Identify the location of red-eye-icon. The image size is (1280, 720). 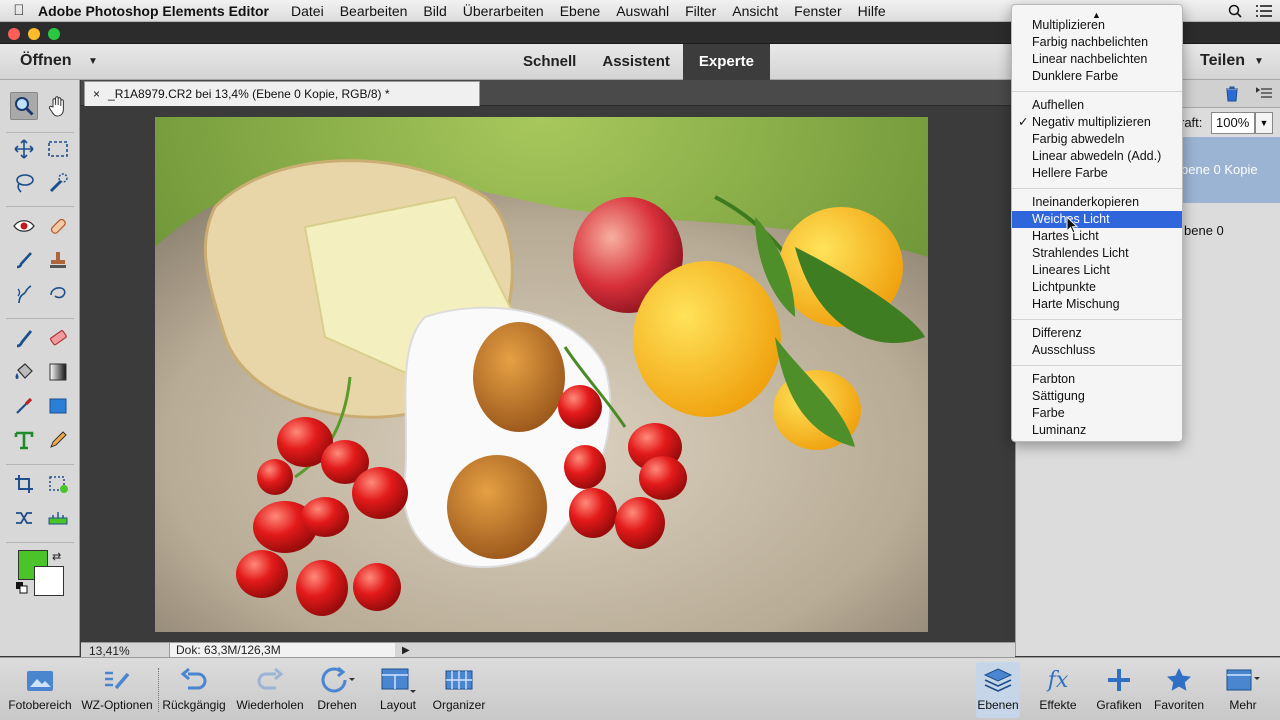
(24, 226).